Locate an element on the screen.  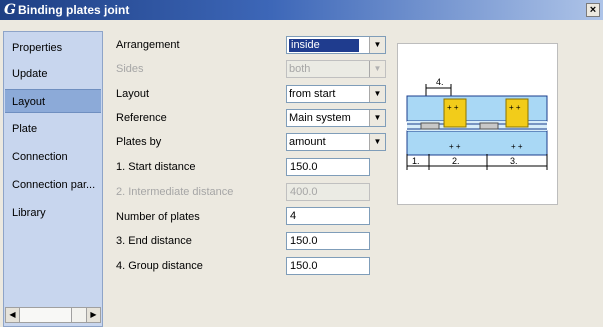
scroll-thumb is located at coordinates (46, 315).